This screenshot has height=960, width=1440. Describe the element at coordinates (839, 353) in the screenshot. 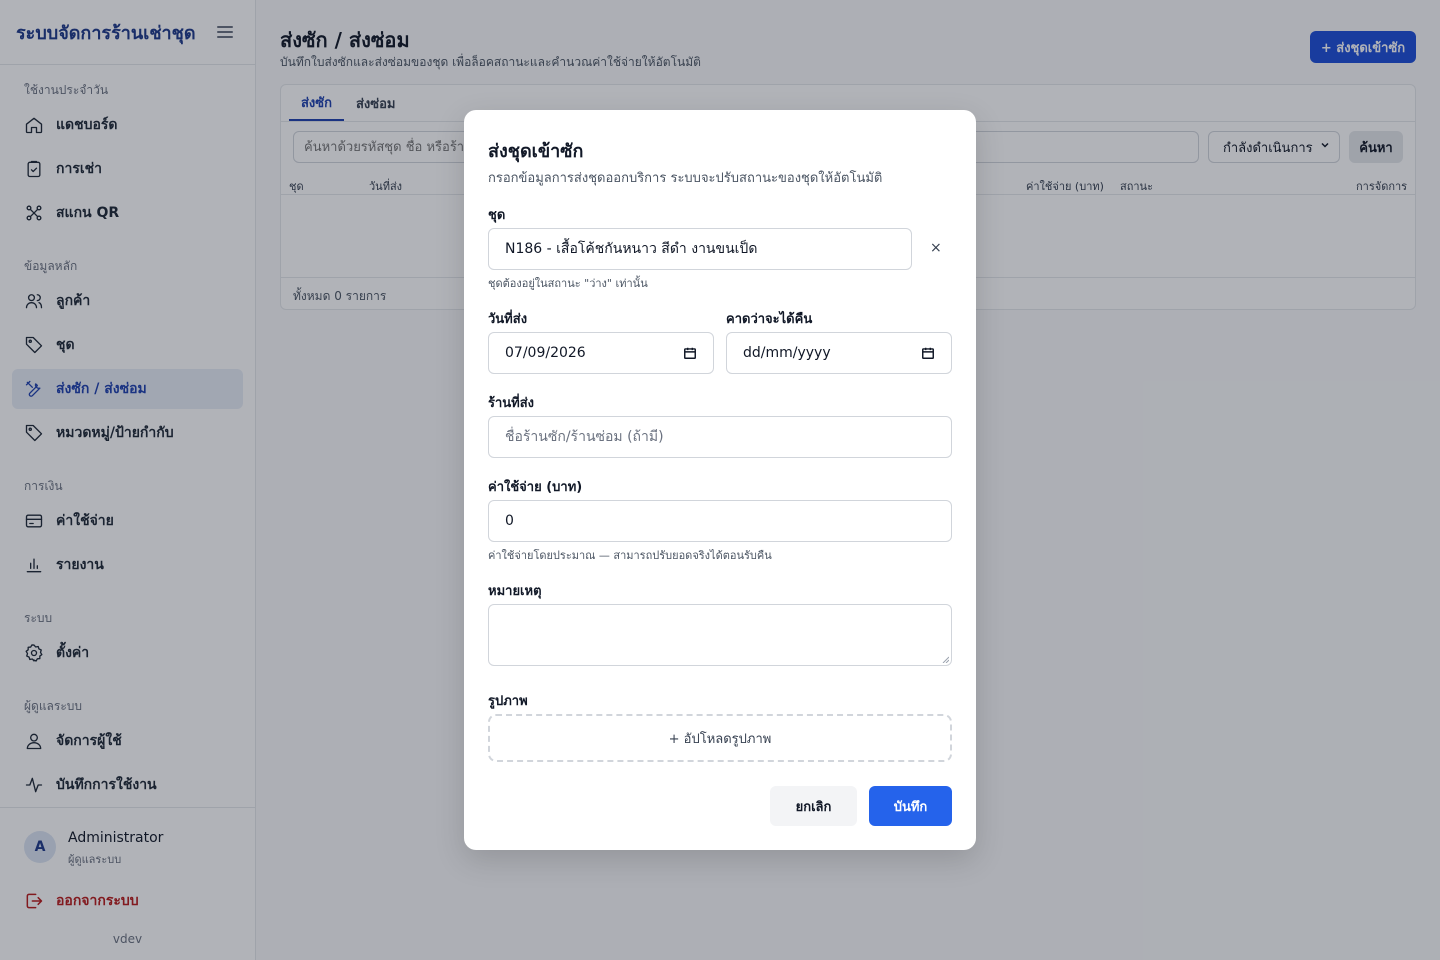

I see `return-date-input: dd/mm/yyyy` at that location.